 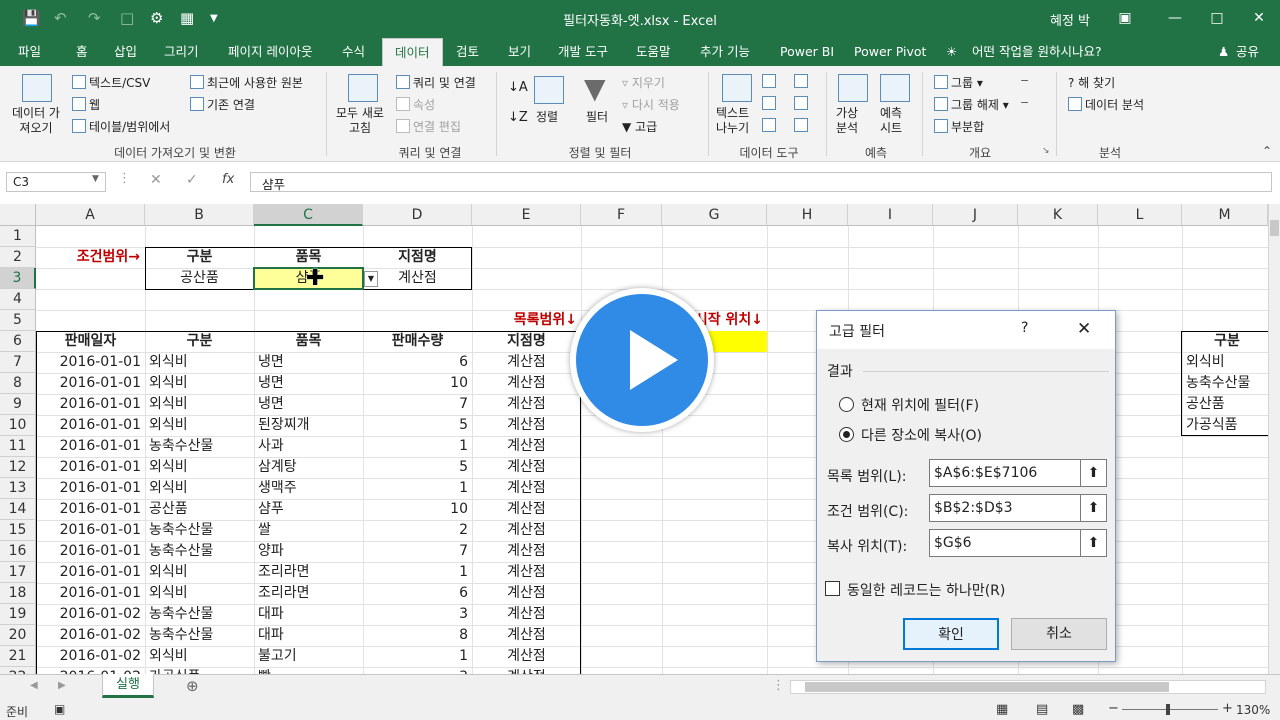 I want to click on list-range-input: $A$6:$E$7106, so click(x=1005, y=473).